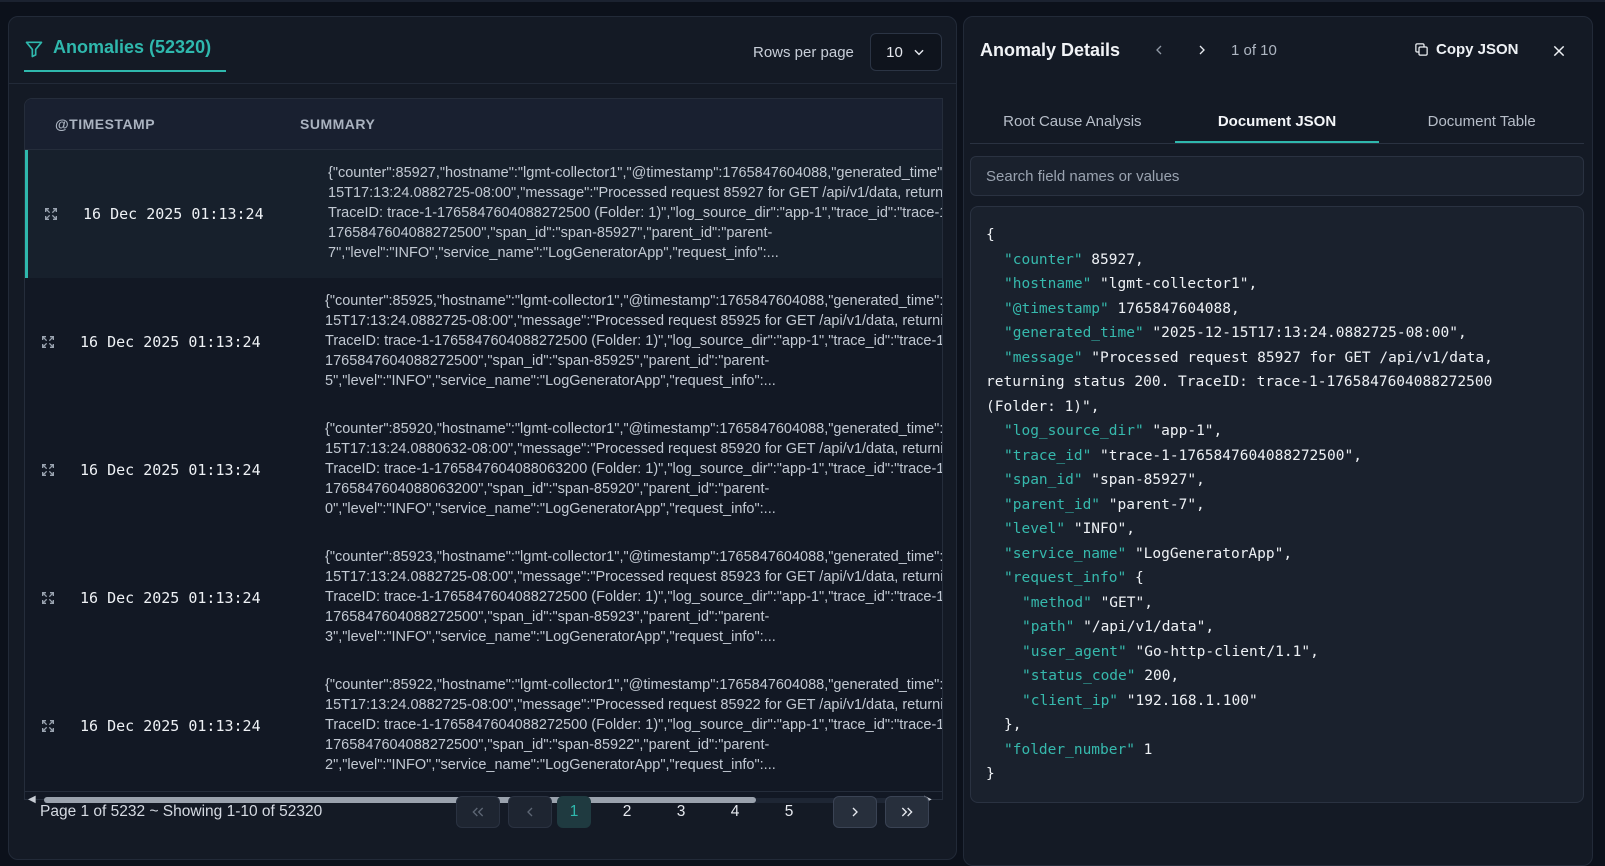  Describe the element at coordinates (337, 124) in the screenshot. I see `column-header-summary: SUMMARY` at that location.